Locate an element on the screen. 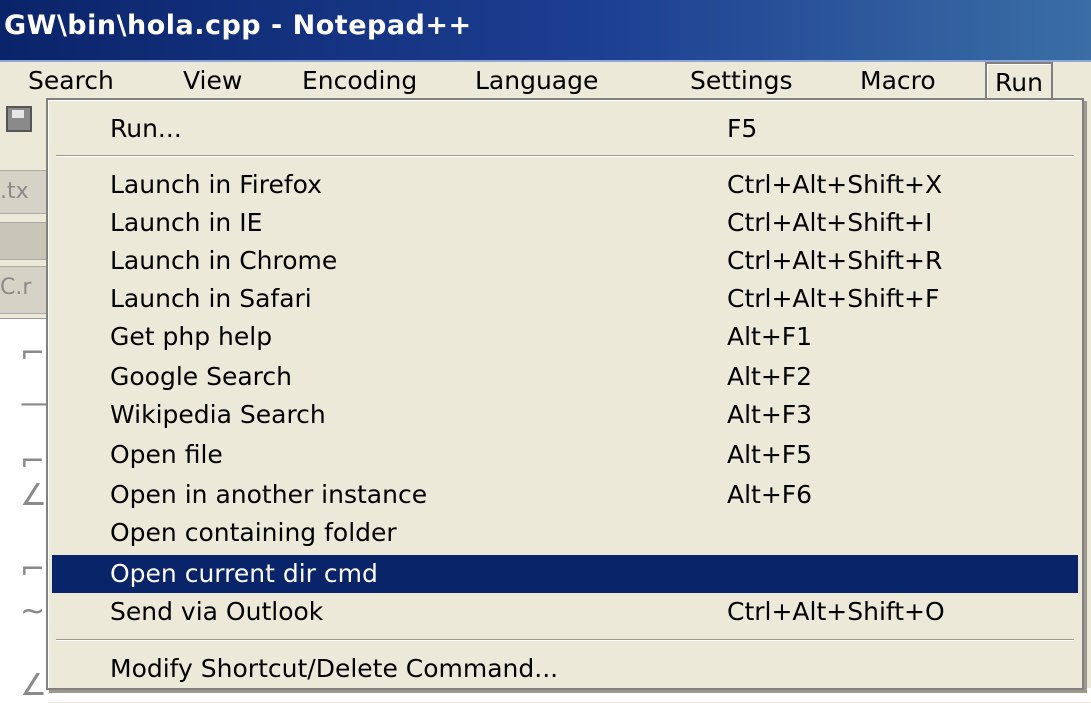 This screenshot has width=1091, height=703. menu-item-get-php-help: Get php help Alt+F1 is located at coordinates (565, 337).